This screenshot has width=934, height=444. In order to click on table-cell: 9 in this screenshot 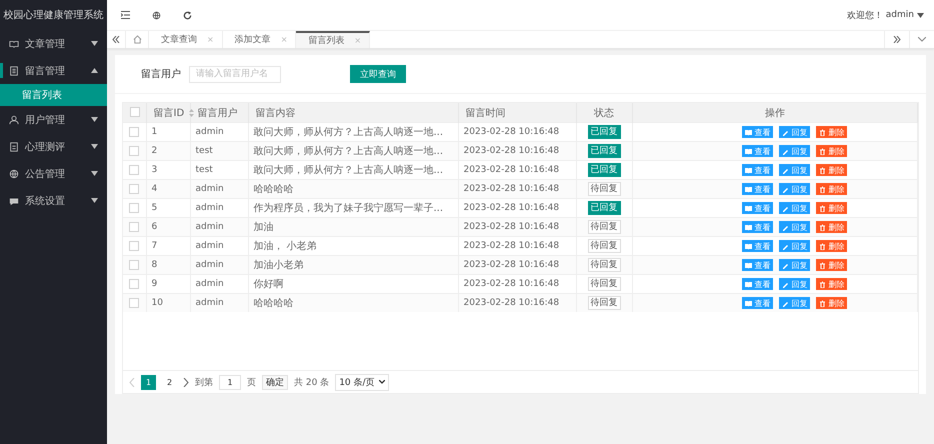, I will do `click(155, 284)`.